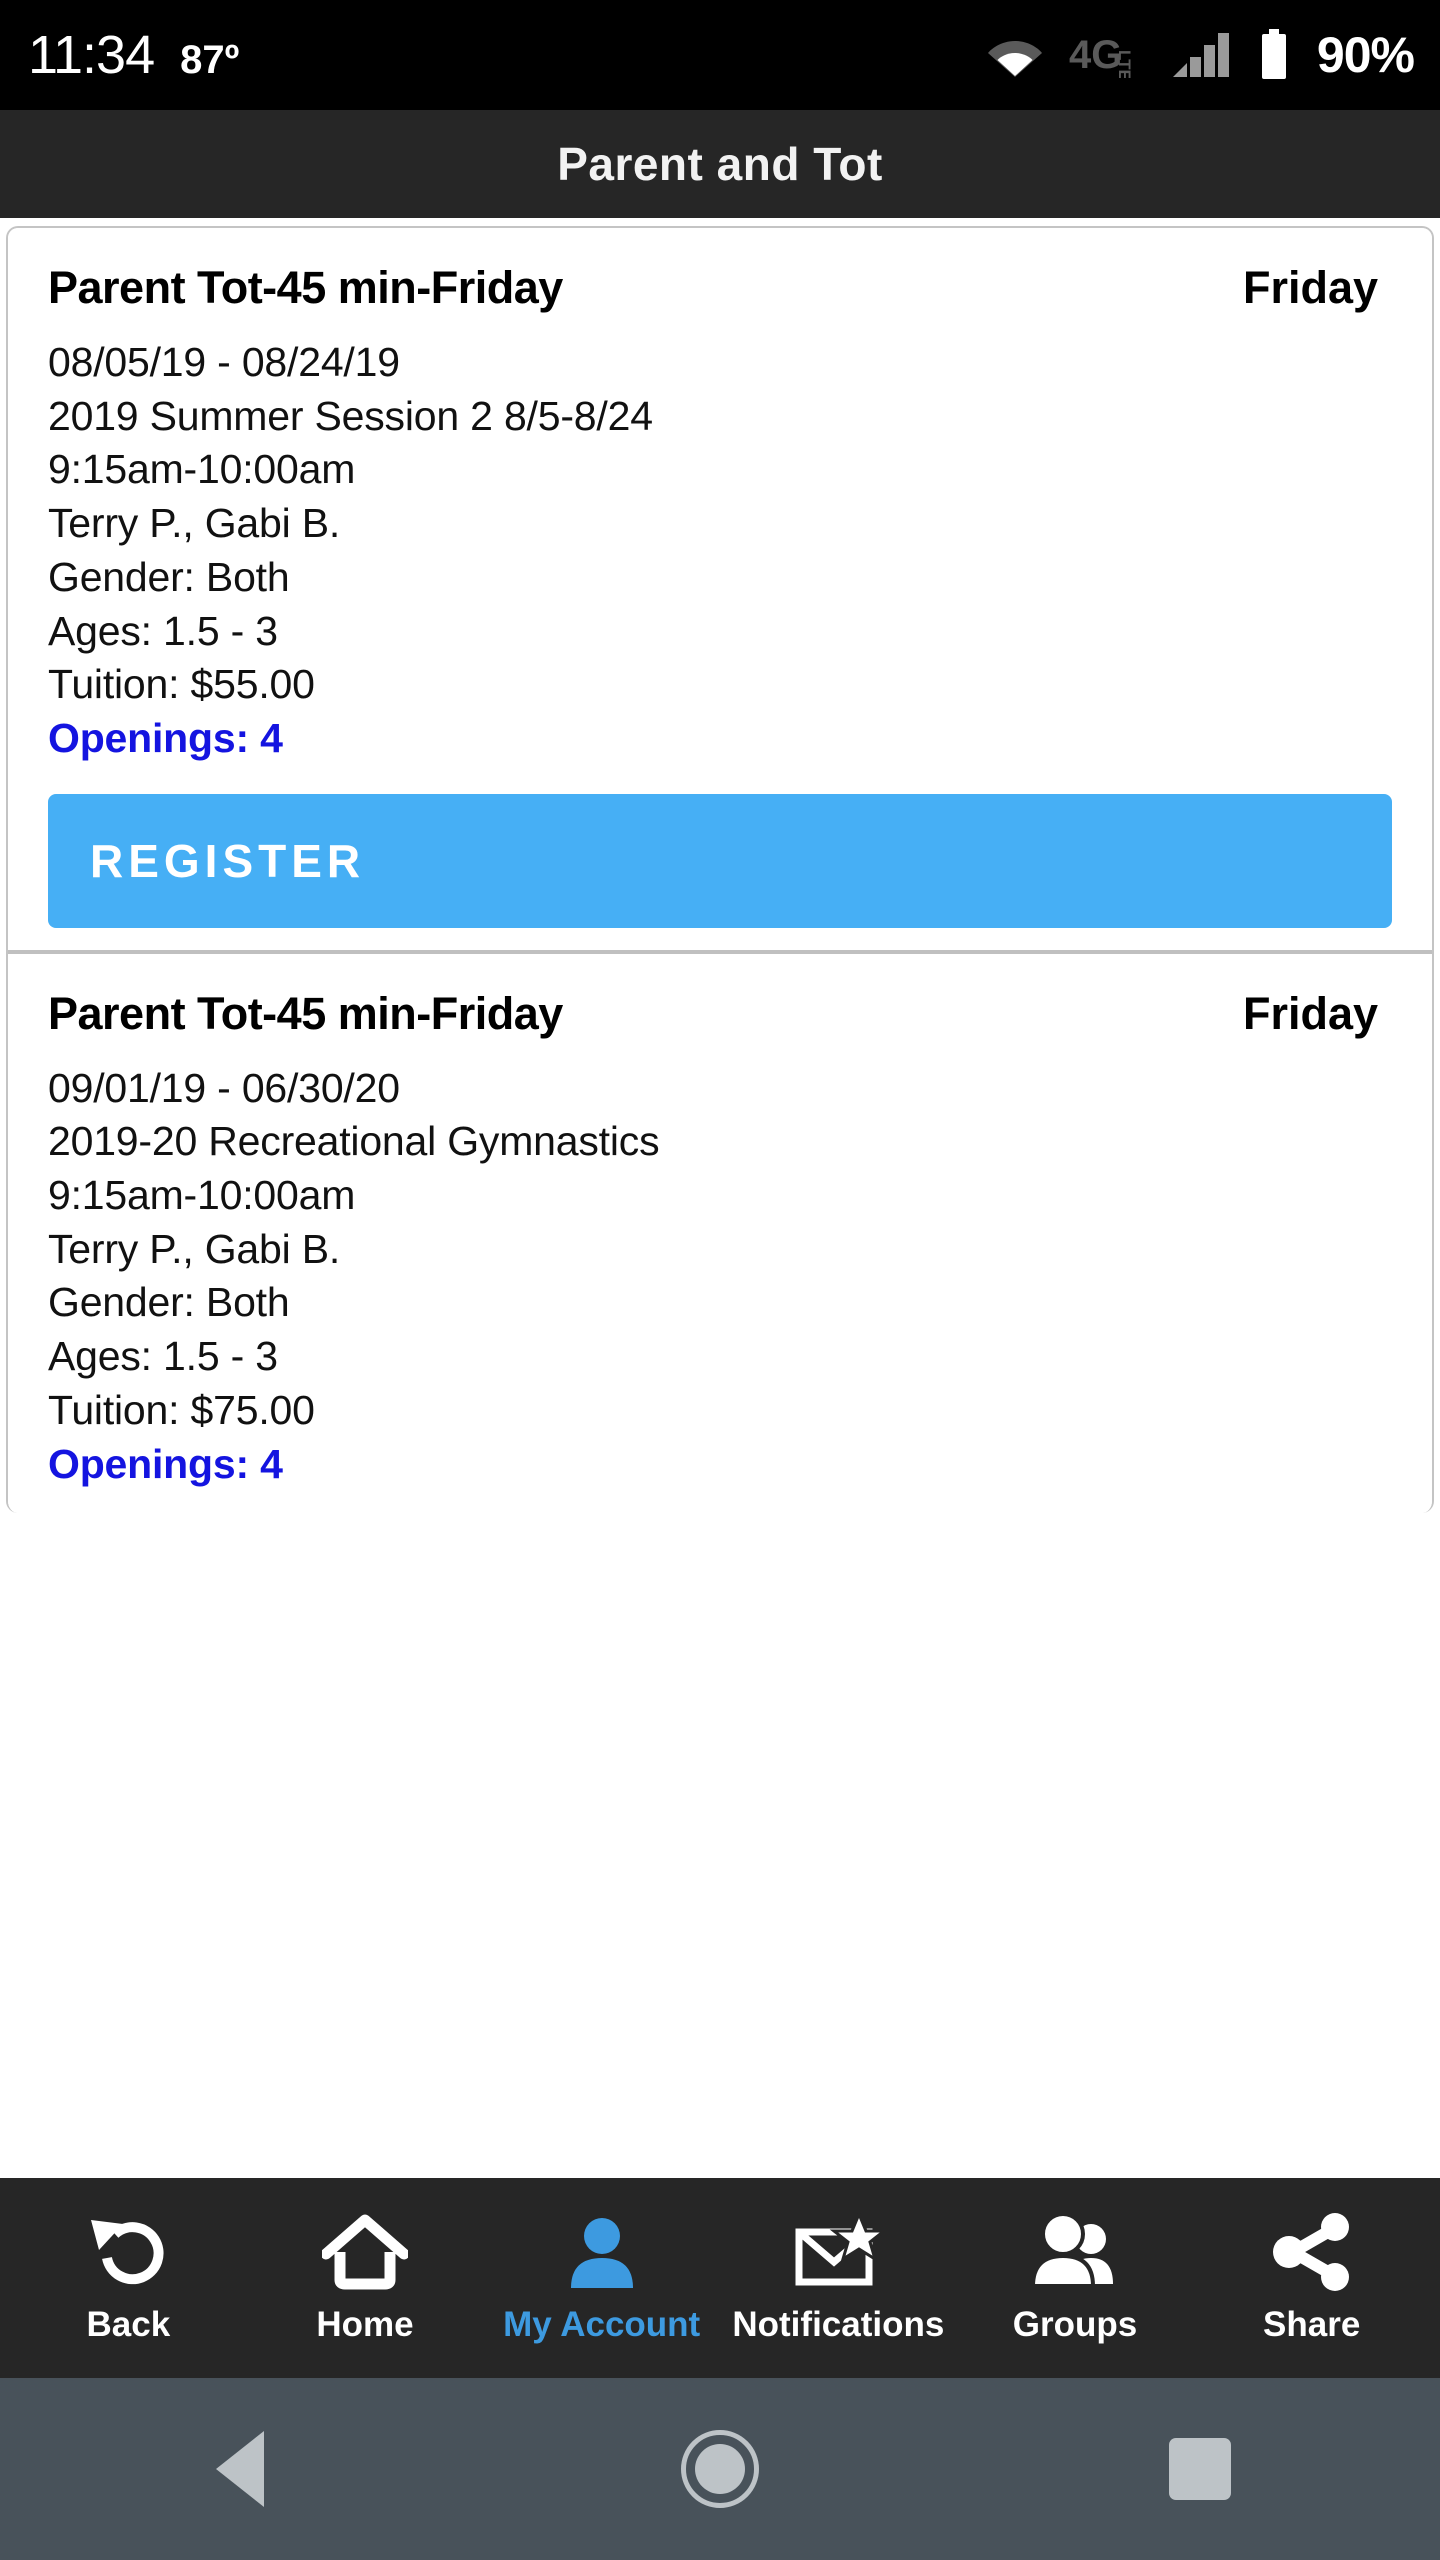 Image resolution: width=1440 pixels, height=2560 pixels. I want to click on nav-label-share: Share, so click(1312, 2324).